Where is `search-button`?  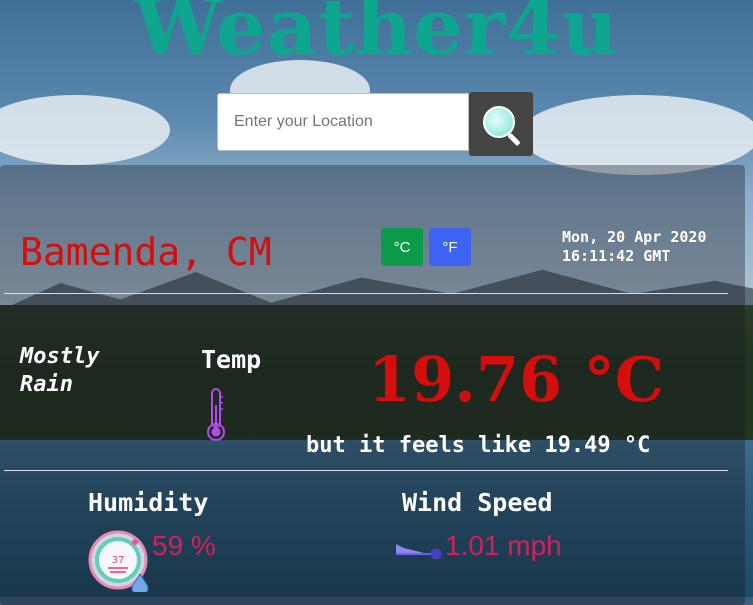 search-button is located at coordinates (501, 124).